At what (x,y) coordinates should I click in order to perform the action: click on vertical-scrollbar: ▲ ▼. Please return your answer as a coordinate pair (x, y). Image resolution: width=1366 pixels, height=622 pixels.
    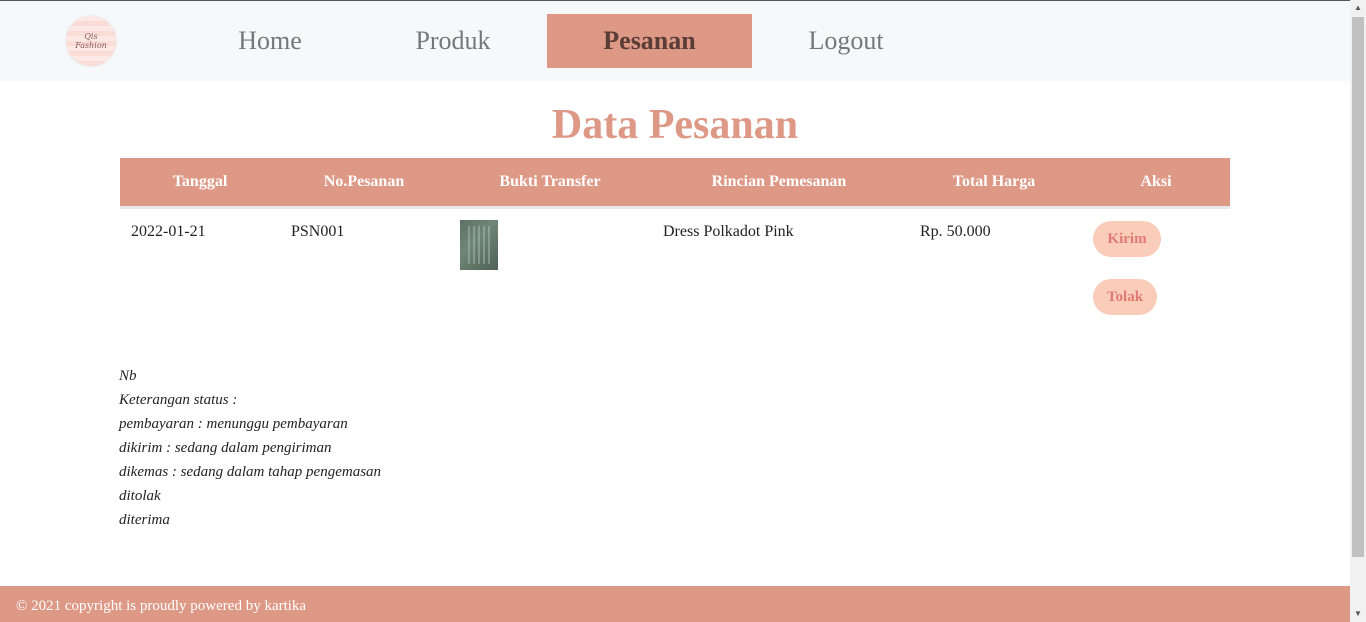
    Looking at the image, I should click on (1358, 311).